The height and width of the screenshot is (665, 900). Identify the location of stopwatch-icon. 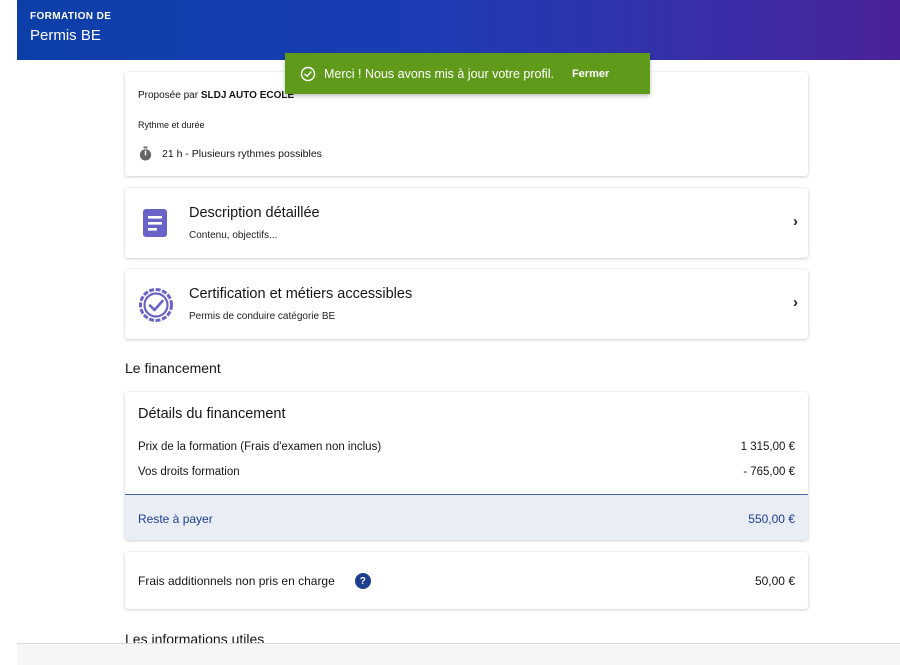
(145, 153).